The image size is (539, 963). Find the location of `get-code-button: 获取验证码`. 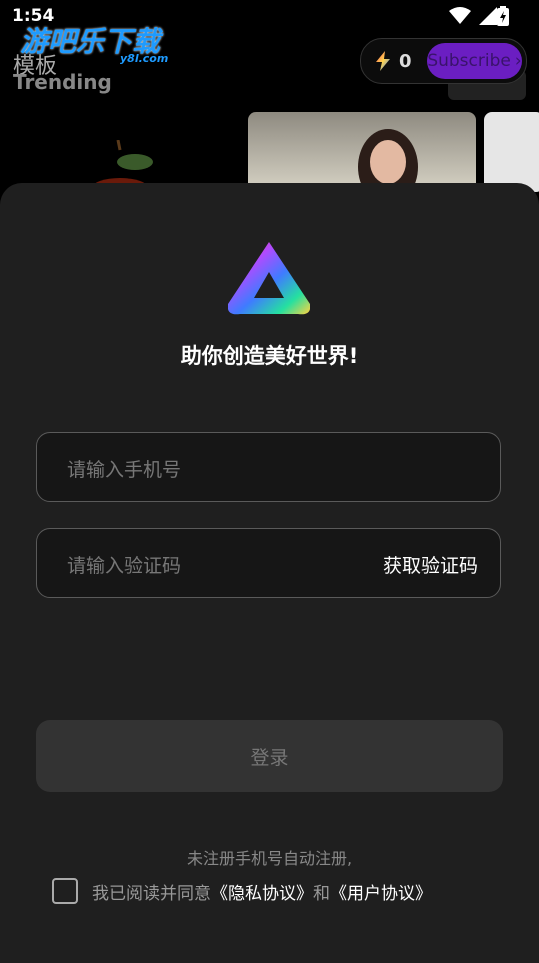

get-code-button: 获取验证码 is located at coordinates (430, 564).